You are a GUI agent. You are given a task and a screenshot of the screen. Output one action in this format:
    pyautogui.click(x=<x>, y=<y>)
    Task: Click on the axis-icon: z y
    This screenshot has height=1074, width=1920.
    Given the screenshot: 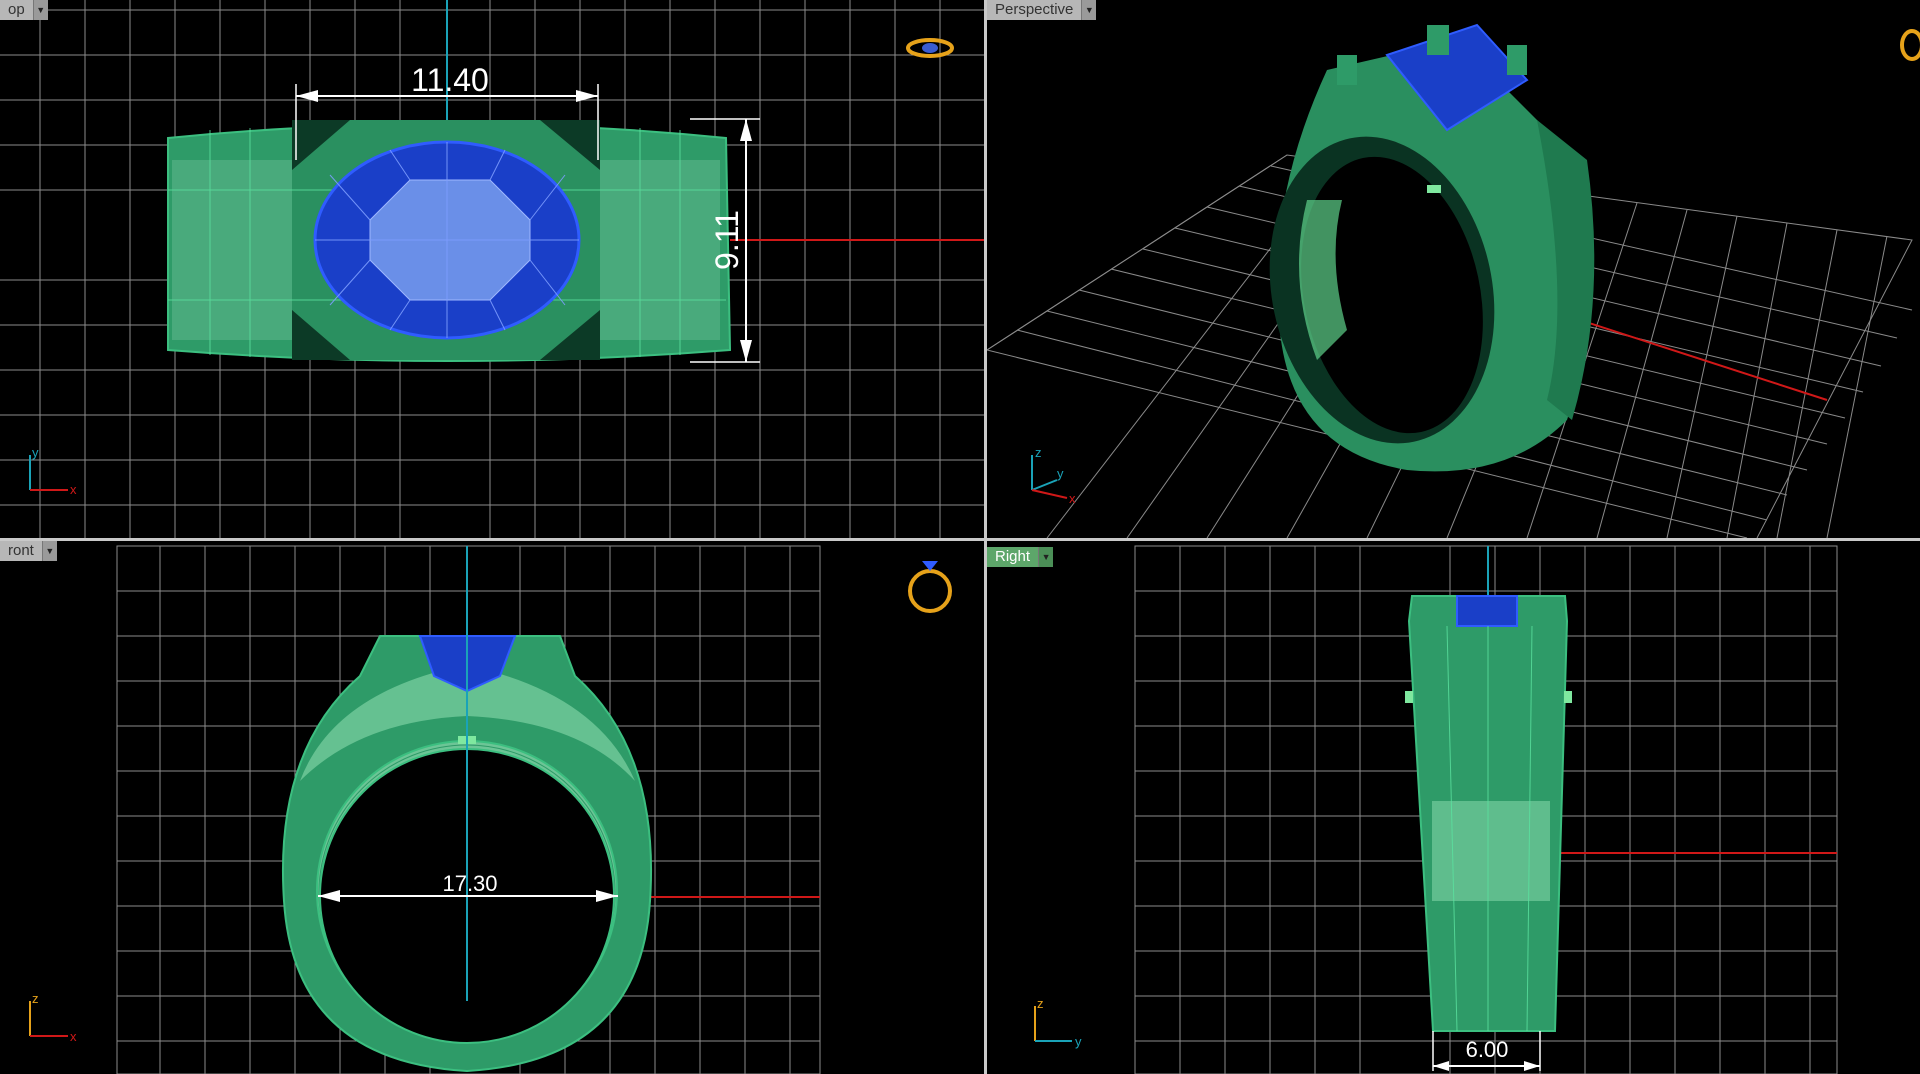 What is the action you would take?
    pyautogui.click(x=1058, y=1022)
    